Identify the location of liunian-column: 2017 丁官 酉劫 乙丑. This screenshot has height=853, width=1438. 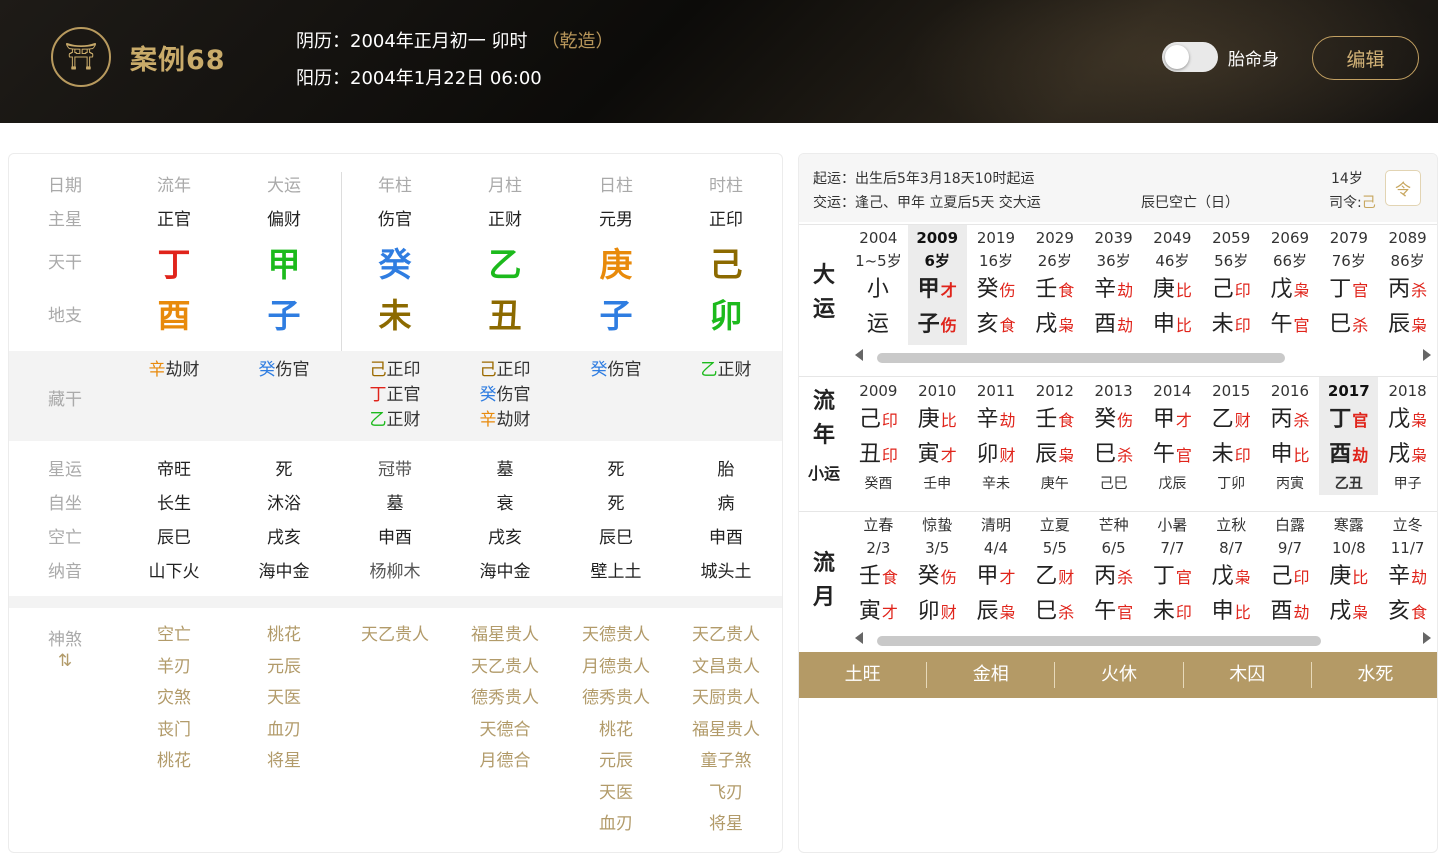
(1349, 436).